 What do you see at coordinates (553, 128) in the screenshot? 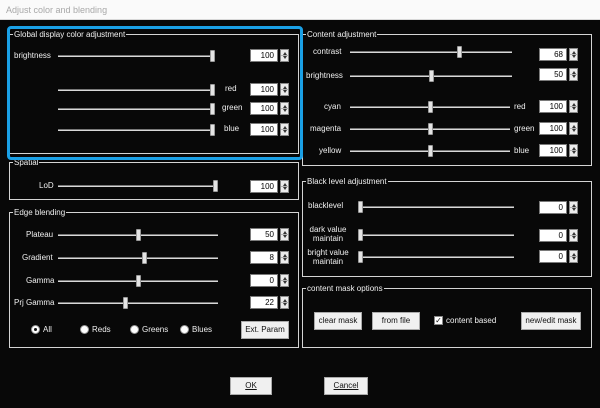
I see `magenta-green-input: 100` at bounding box center [553, 128].